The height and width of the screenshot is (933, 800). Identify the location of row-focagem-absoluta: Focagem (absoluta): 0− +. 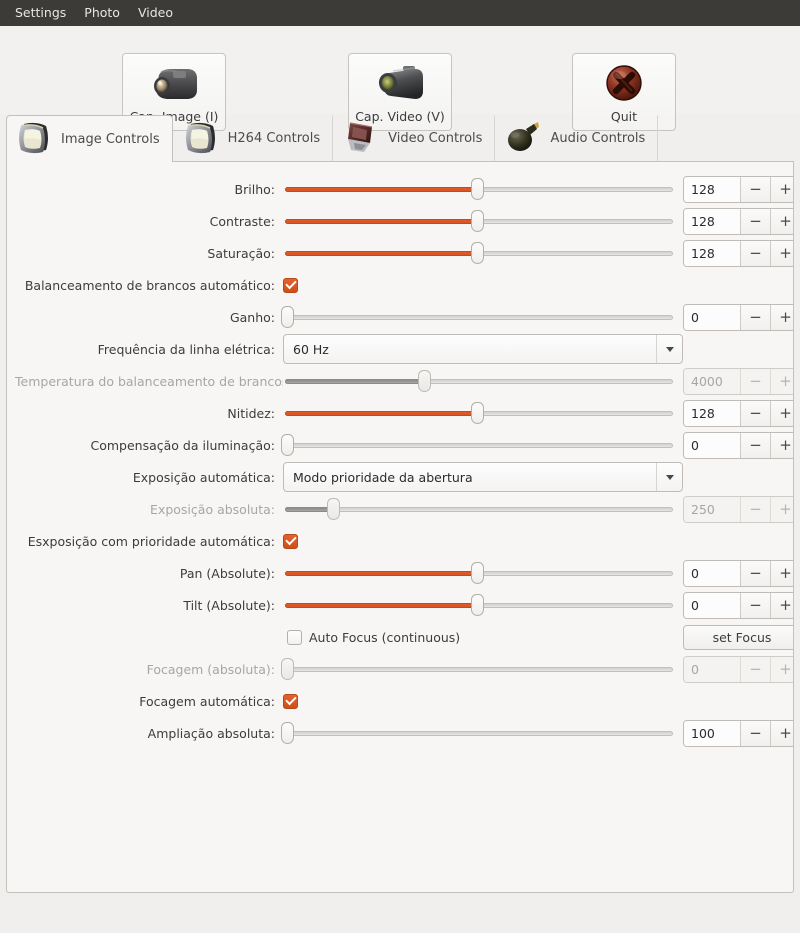
(404, 669).